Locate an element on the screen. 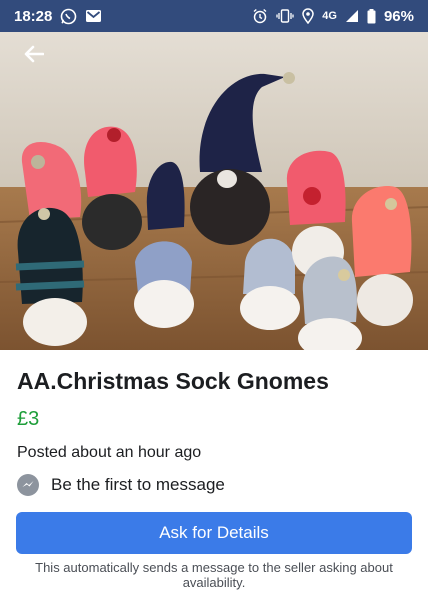 Image resolution: width=428 pixels, height=600 pixels. signal-icon is located at coordinates (352, 16).